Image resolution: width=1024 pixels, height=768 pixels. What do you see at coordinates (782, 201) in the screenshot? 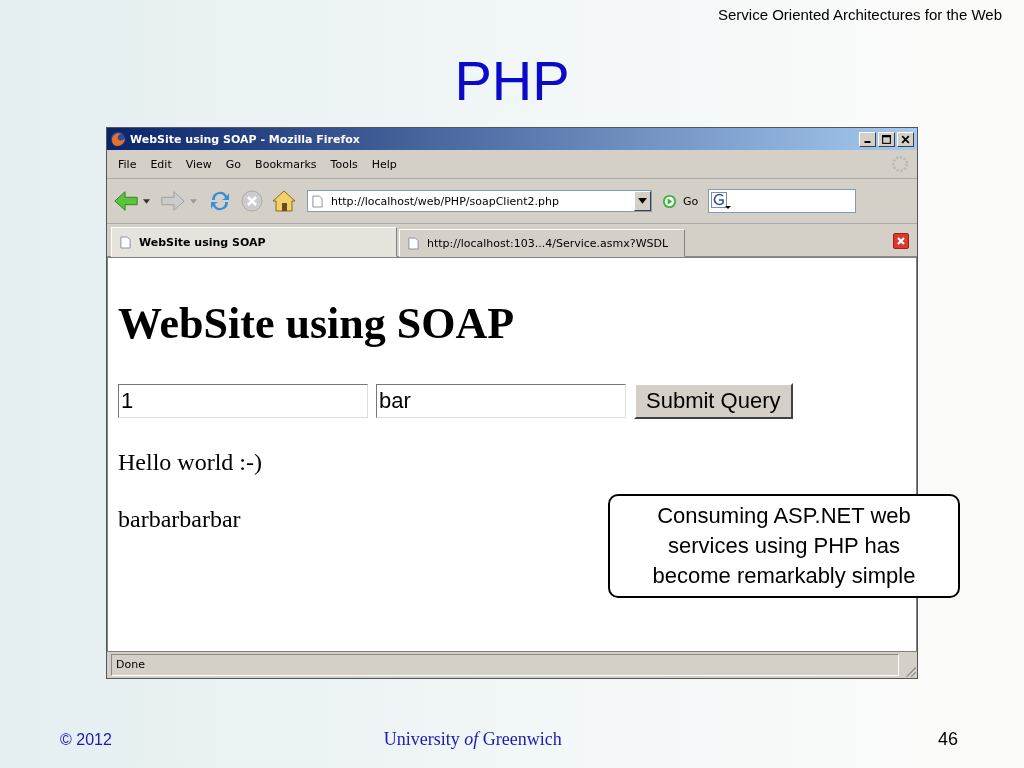
I see `search-field` at bounding box center [782, 201].